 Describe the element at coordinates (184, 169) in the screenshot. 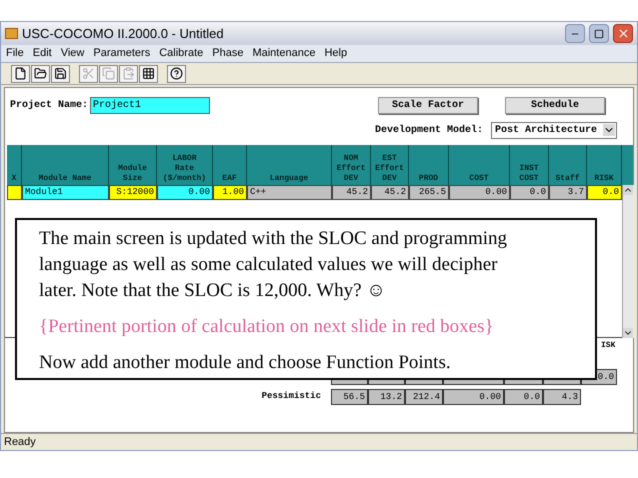

I see `column-header: LABOR Rate ($/month)` at that location.